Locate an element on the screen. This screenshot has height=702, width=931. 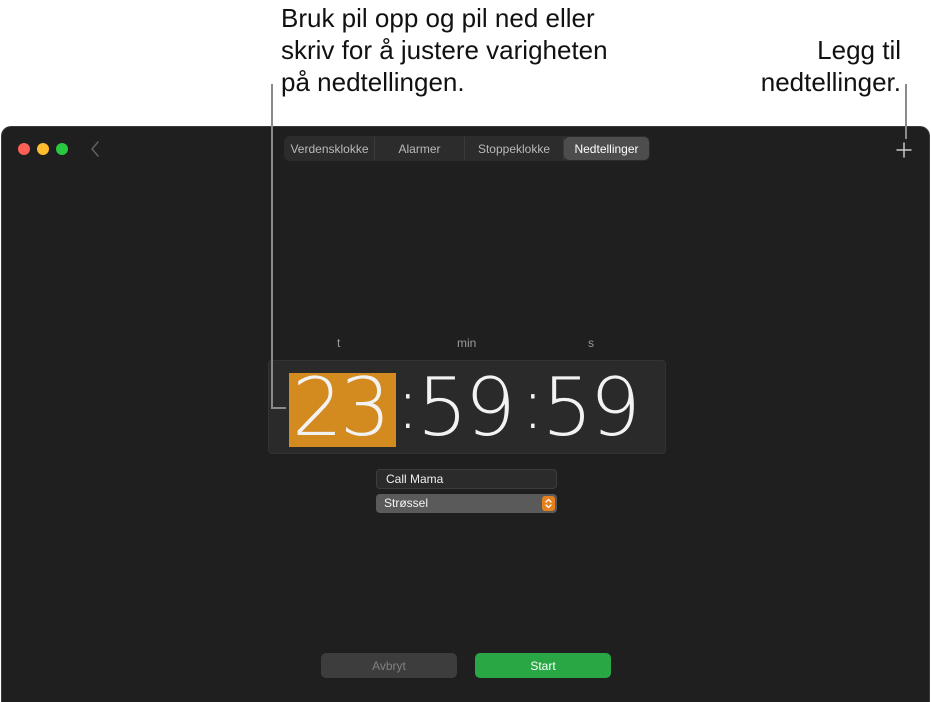
callout-duration-leader is located at coordinates (272, 246).